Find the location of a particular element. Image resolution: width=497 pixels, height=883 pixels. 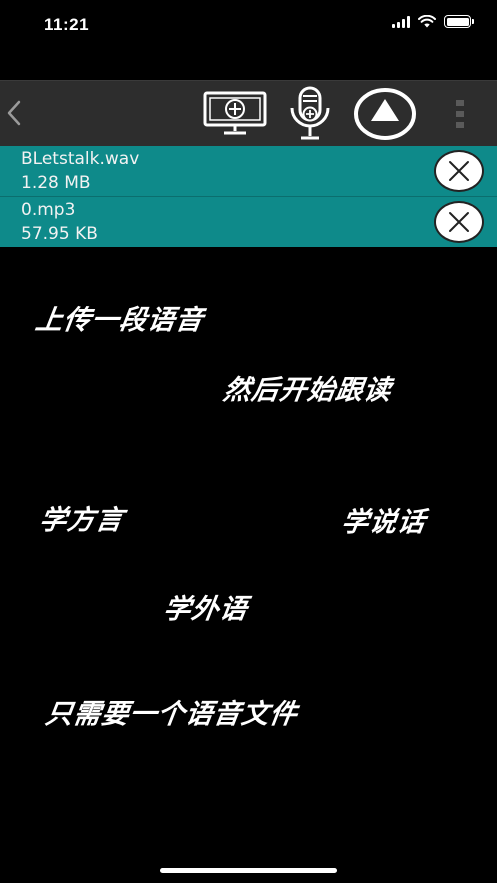

more-vertical-icon is located at coordinates (460, 114).